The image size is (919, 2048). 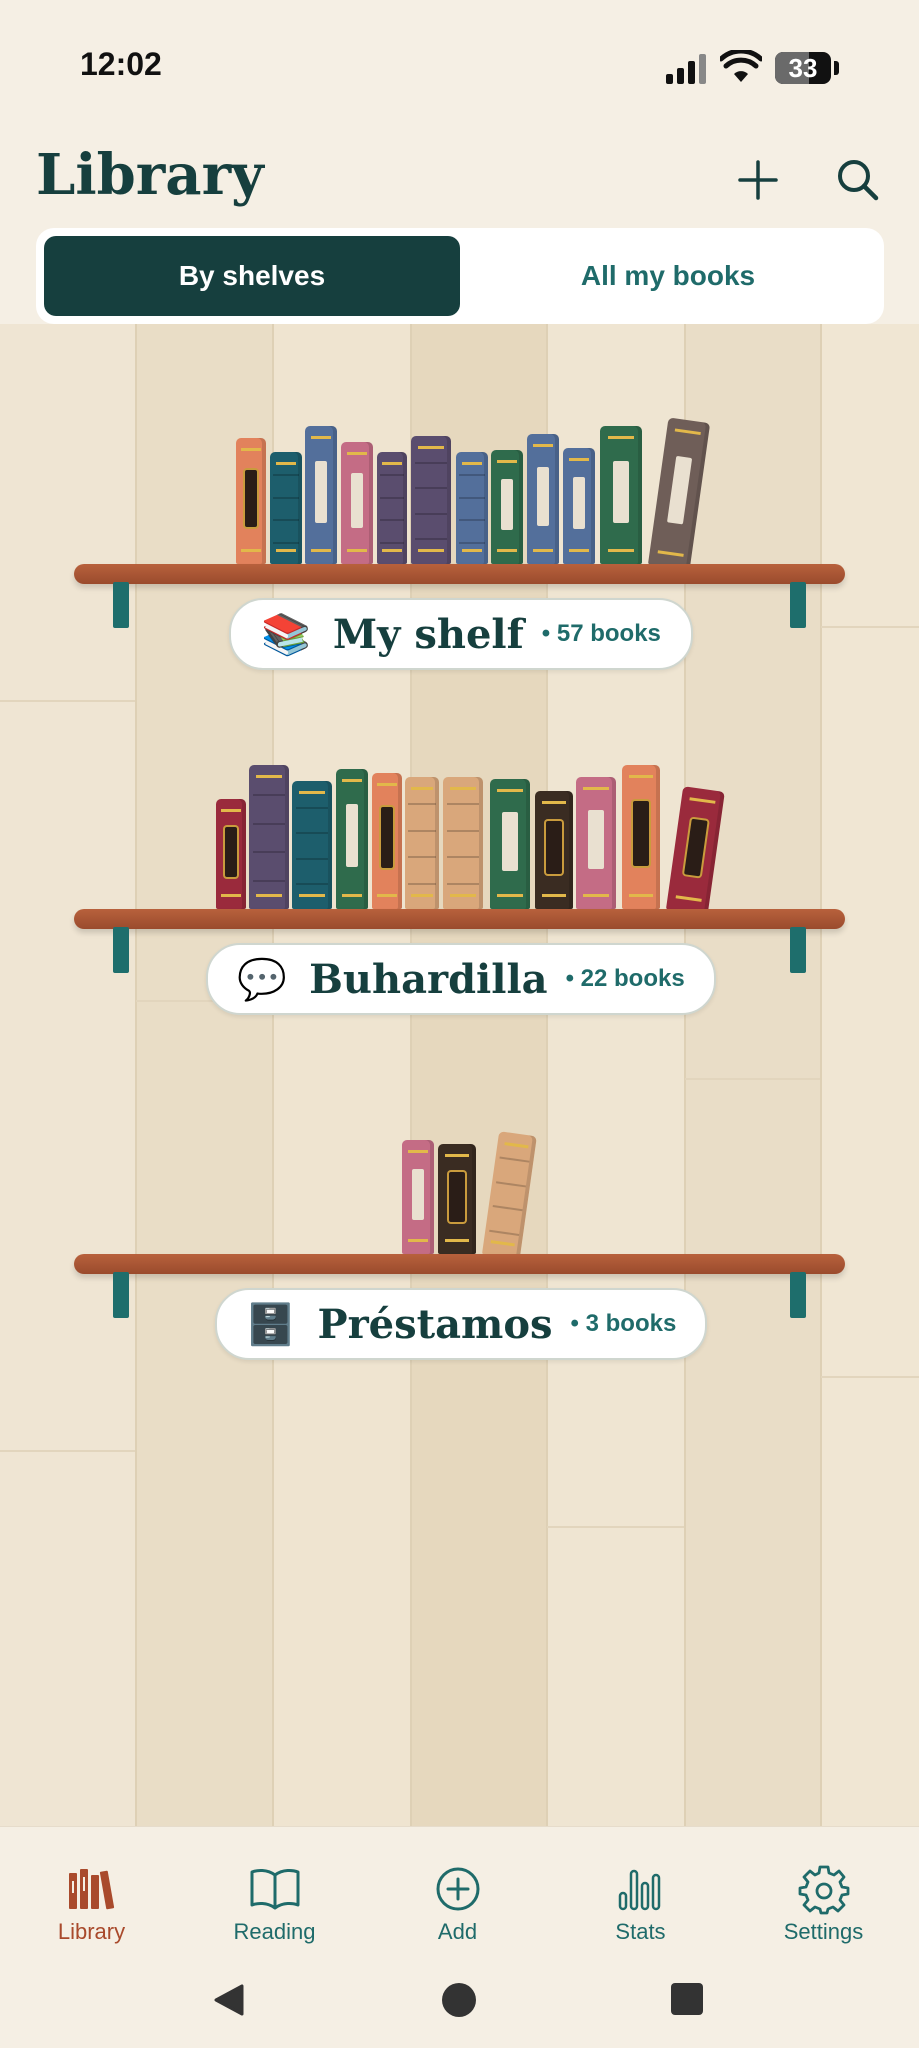 What do you see at coordinates (286, 634) in the screenshot?
I see `books-emoji-icon: 📚` at bounding box center [286, 634].